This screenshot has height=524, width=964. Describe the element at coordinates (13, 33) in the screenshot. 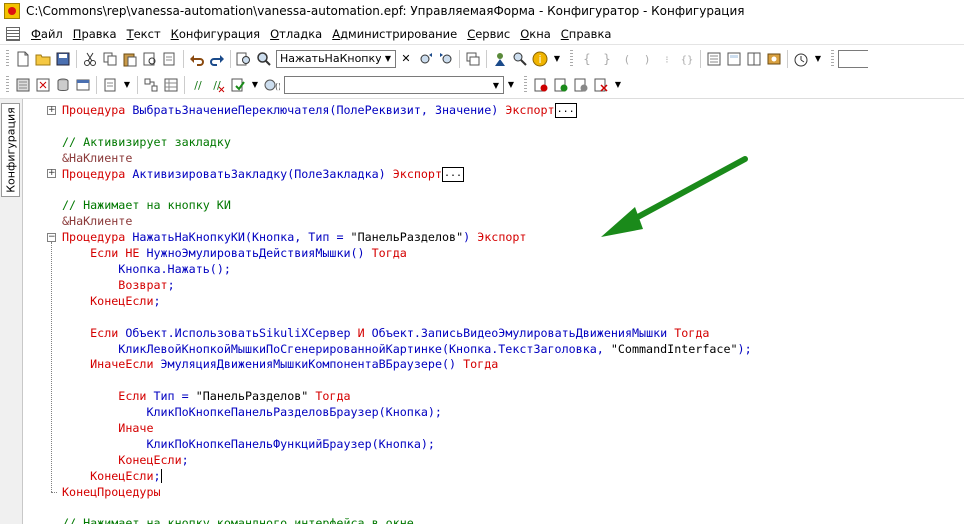

I see `system-menu-icon` at that location.